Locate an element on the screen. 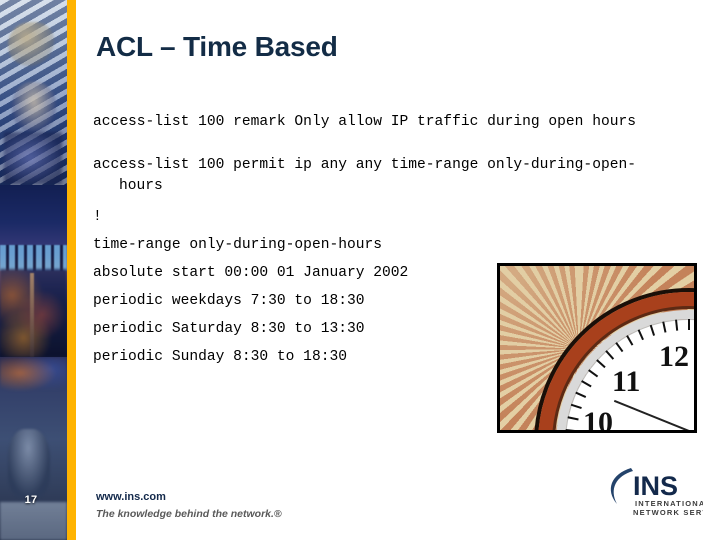  sidebar-photo-bottom is located at coordinates (33, 448).